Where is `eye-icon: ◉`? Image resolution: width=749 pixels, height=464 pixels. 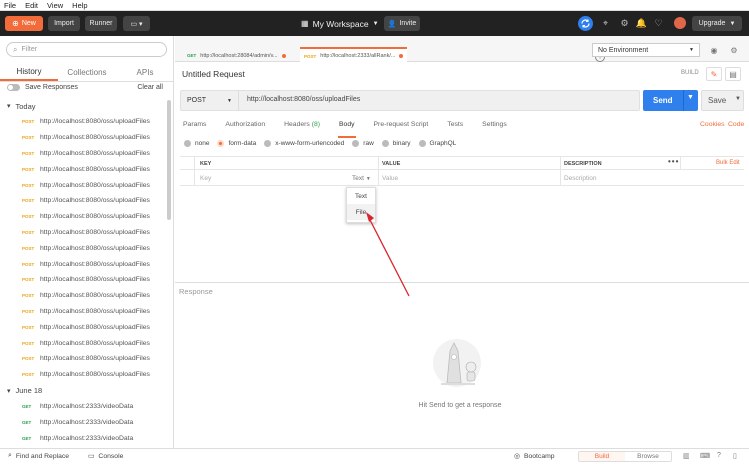
eye-icon: ◉ is located at coordinates (714, 50).